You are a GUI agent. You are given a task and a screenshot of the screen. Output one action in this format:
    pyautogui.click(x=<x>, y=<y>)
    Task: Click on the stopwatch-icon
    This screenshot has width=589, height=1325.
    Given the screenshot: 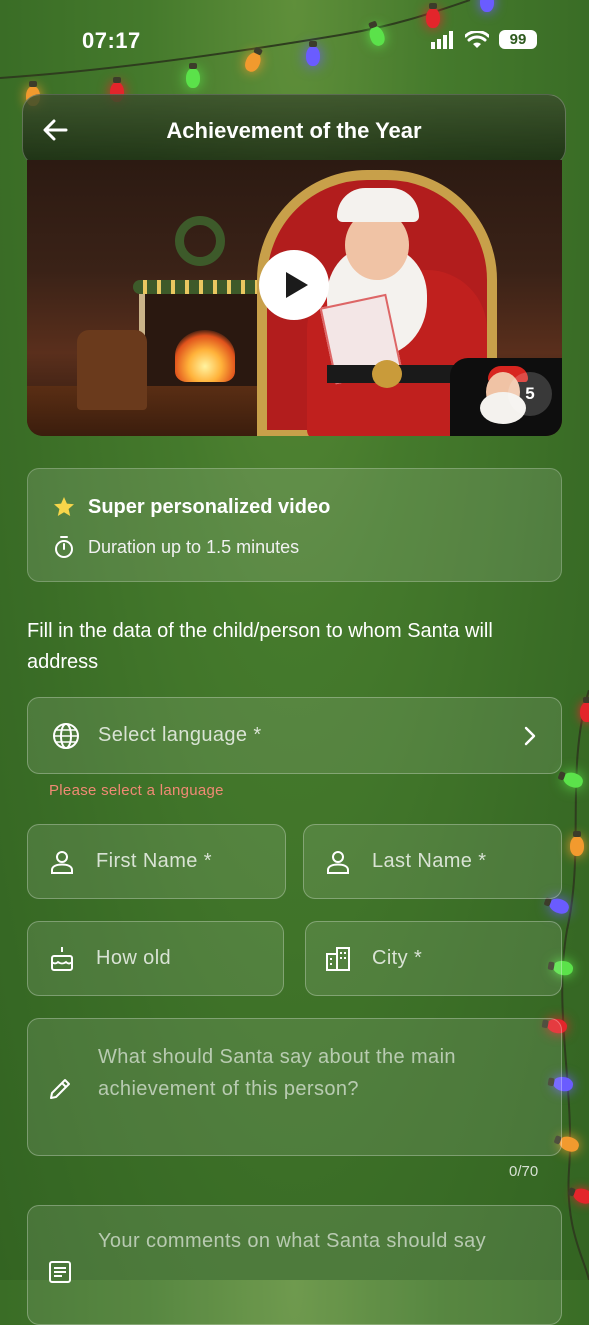 What is the action you would take?
    pyautogui.click(x=64, y=547)
    